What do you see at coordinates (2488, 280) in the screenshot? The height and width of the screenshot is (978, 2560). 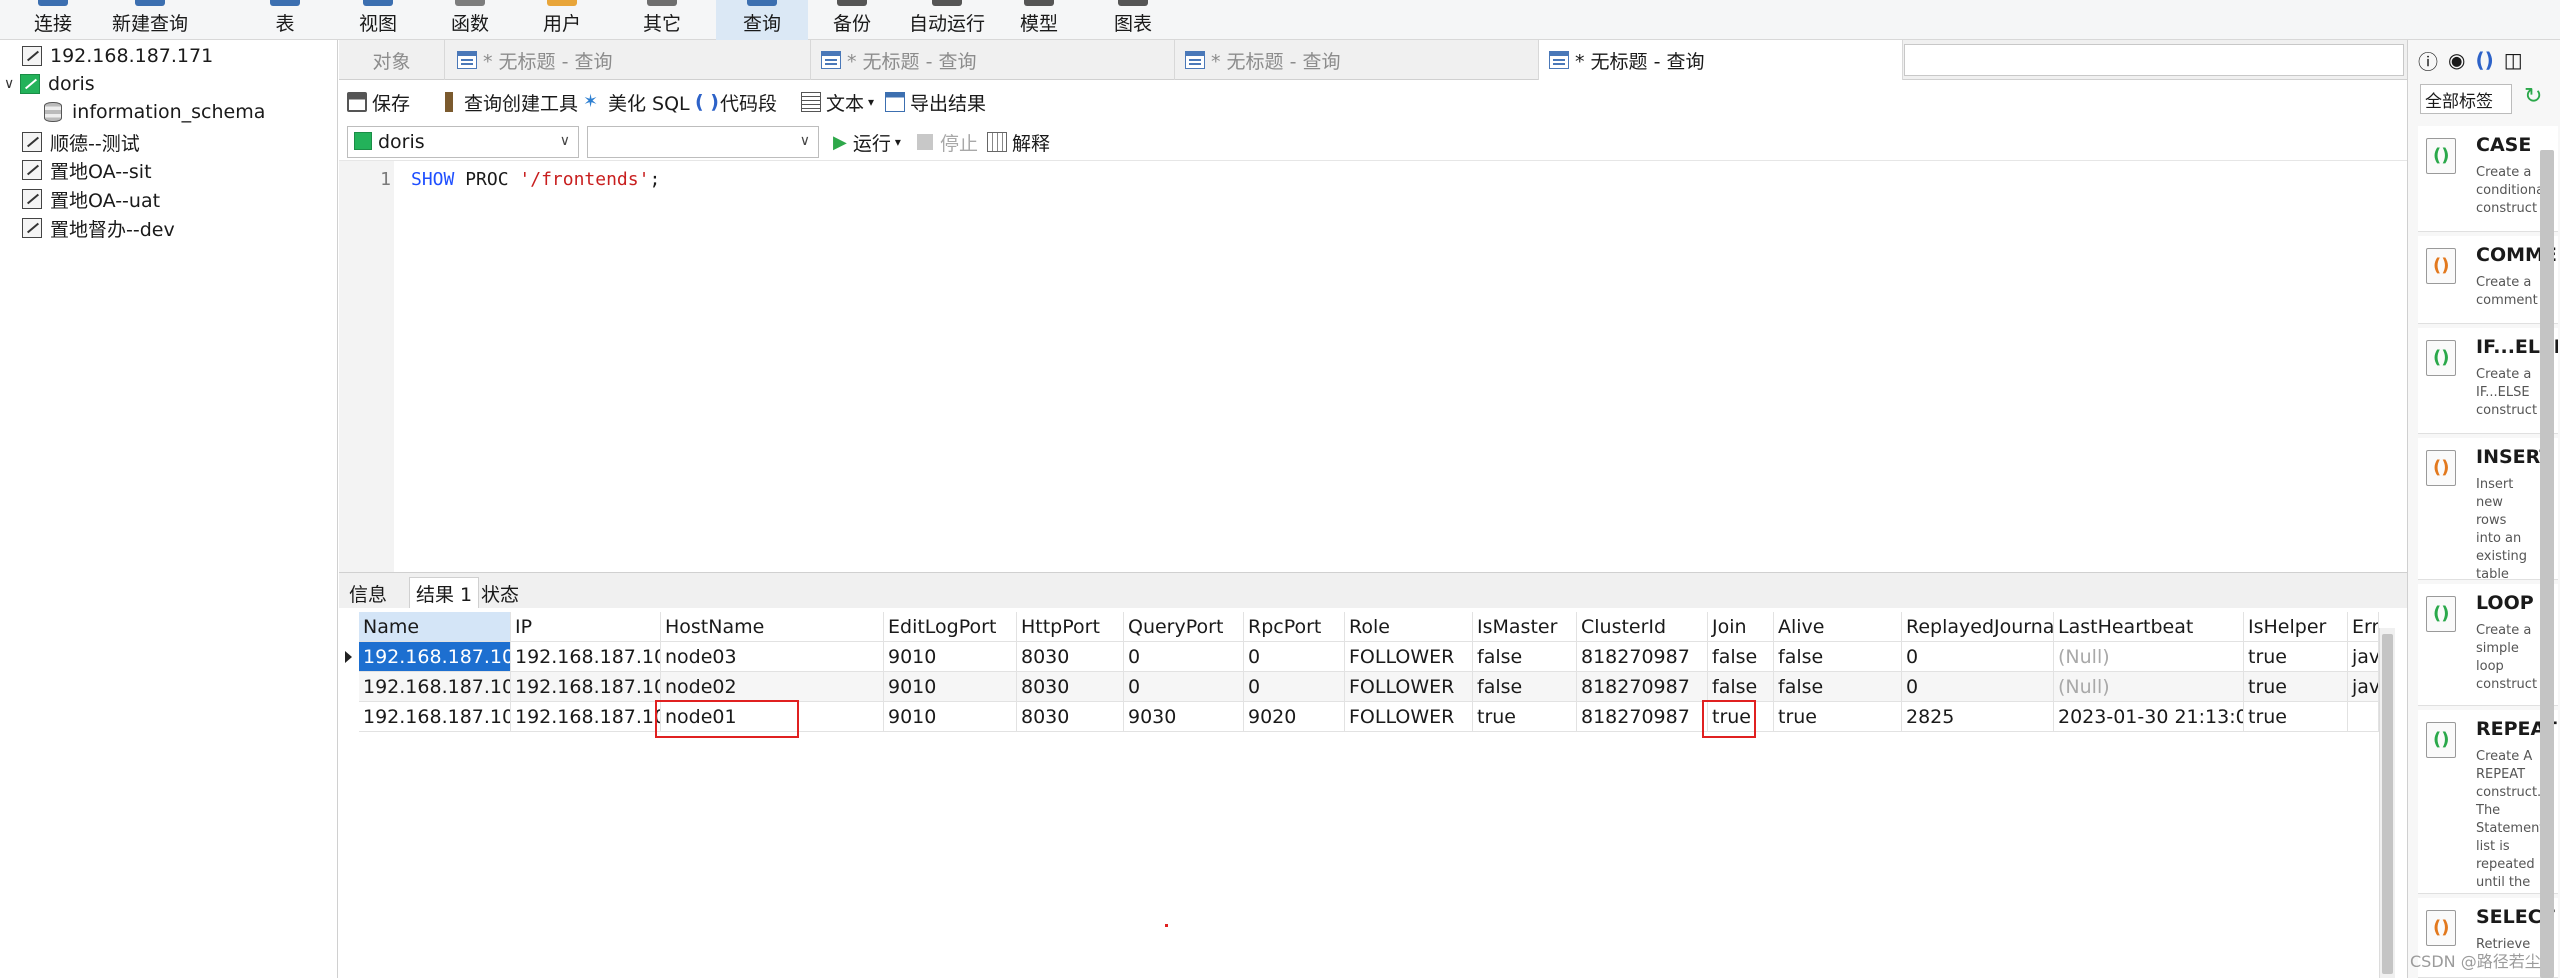 I see `snippet-comment: () COMMENT Create a comment` at bounding box center [2488, 280].